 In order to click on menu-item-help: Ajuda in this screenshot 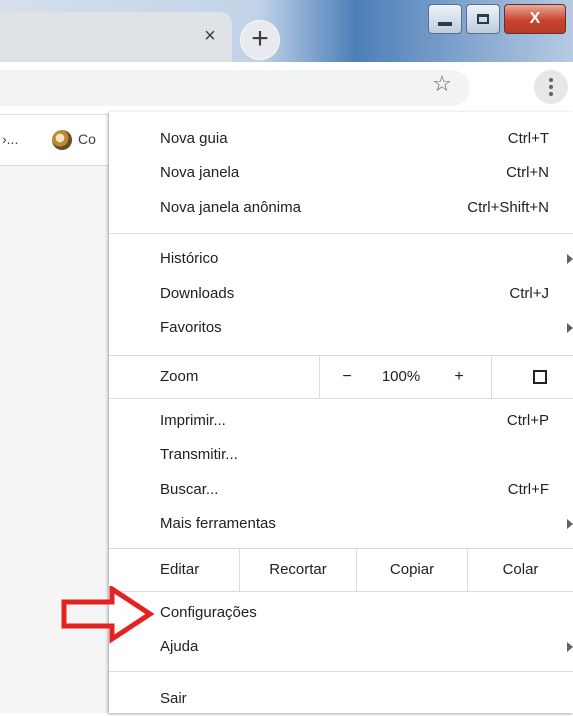, I will do `click(341, 647)`.